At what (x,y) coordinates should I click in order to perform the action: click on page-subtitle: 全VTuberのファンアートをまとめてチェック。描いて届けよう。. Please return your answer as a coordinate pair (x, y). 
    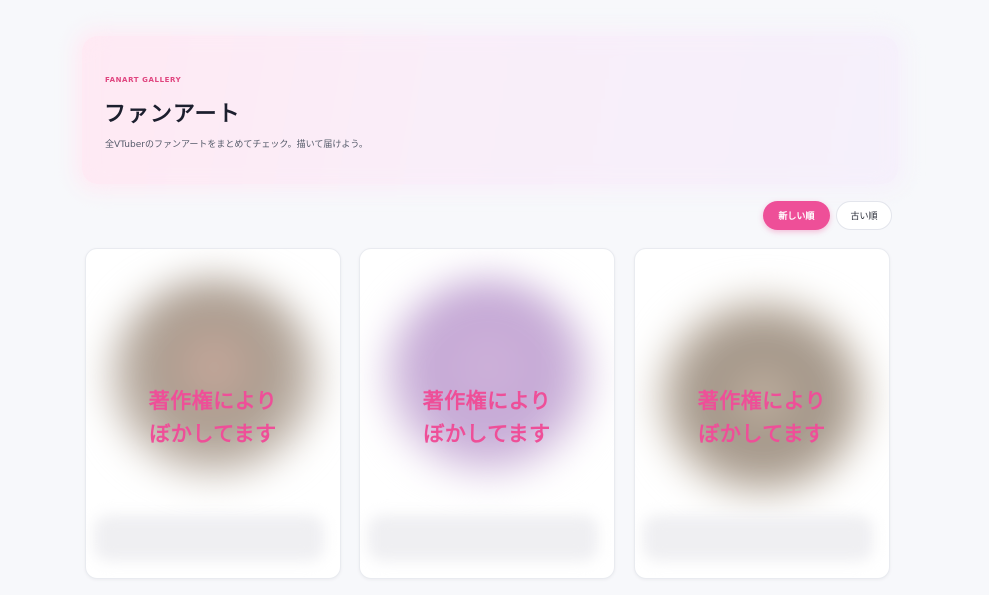
    Looking at the image, I should click on (236, 145).